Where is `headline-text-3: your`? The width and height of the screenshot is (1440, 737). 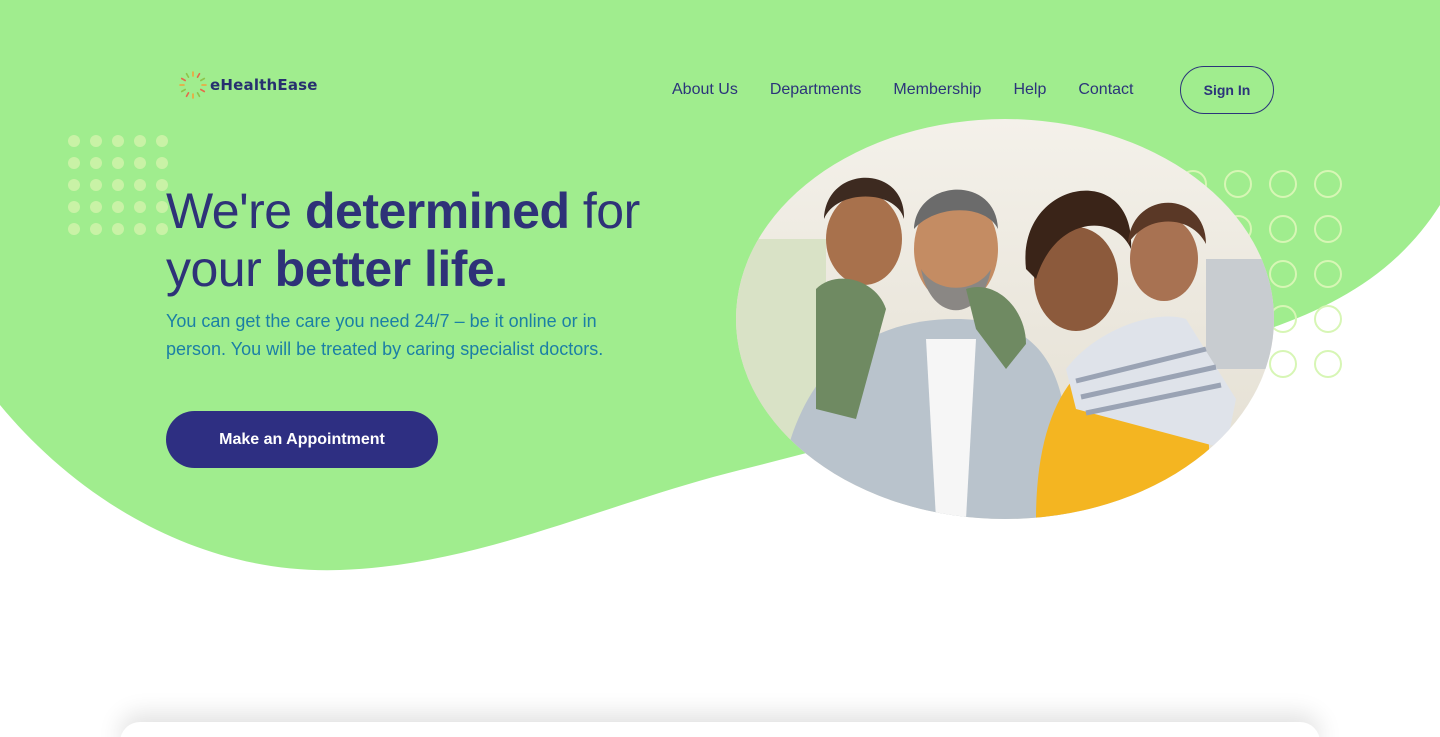 headline-text-3: your is located at coordinates (220, 269).